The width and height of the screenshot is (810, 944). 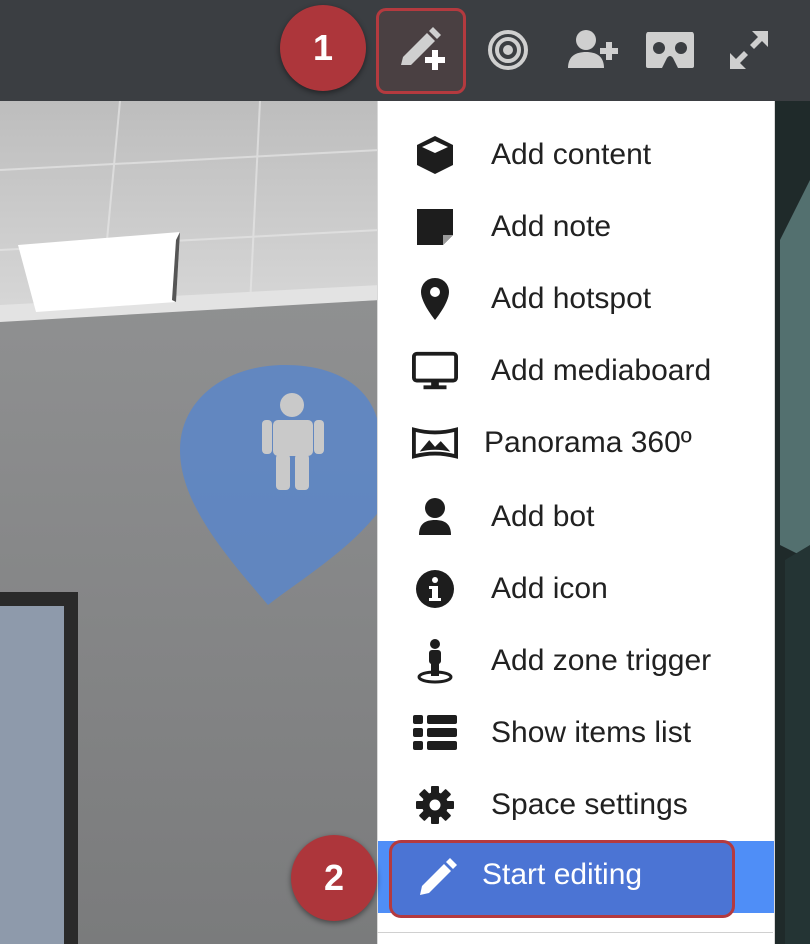 I want to click on menu-item-panorama-360: Panorama 360º, so click(x=576, y=443).